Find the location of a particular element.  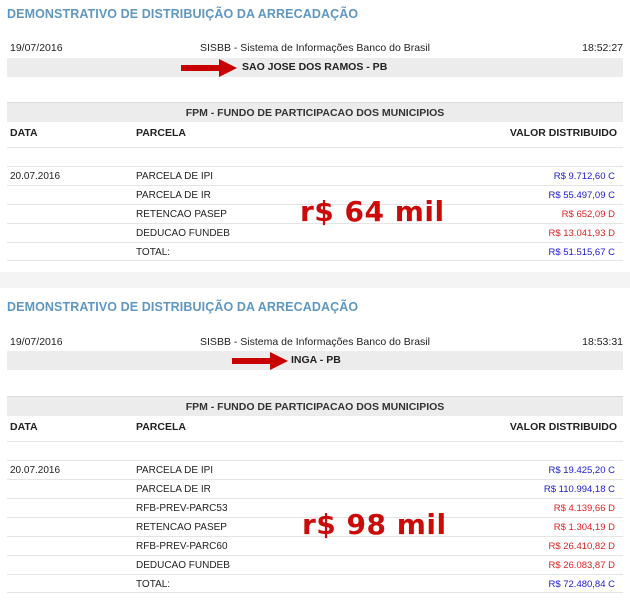

panel-separator is located at coordinates (315, 280).